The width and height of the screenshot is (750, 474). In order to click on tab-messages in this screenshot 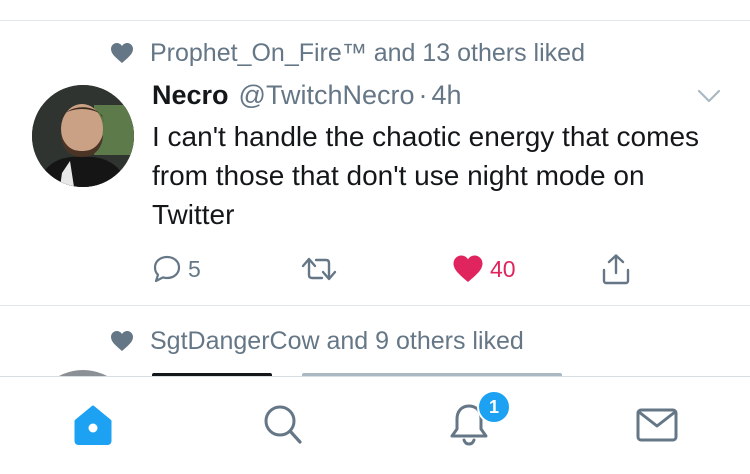, I will do `click(657, 424)`.